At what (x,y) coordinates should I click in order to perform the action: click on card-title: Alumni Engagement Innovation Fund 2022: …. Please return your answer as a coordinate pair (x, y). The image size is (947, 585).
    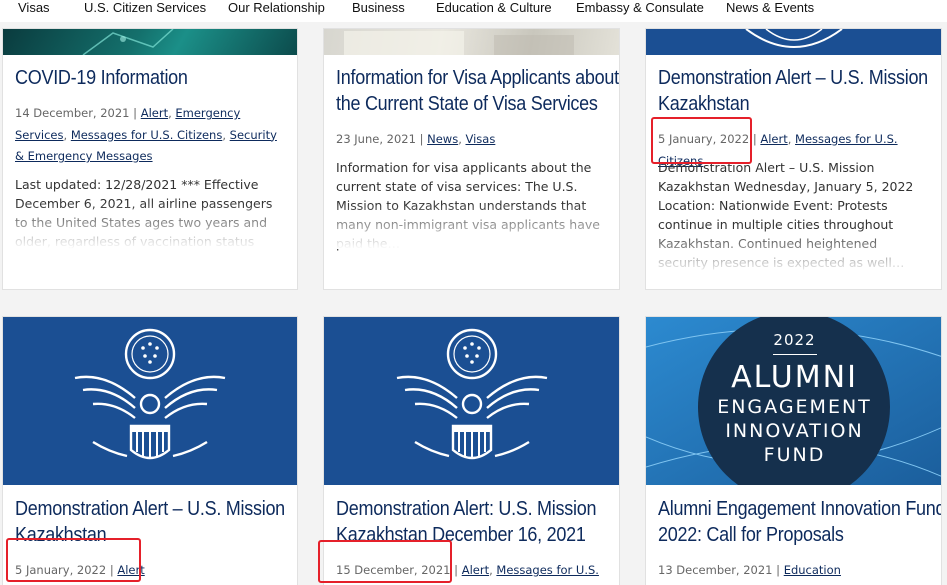
    Looking at the image, I should click on (799, 522).